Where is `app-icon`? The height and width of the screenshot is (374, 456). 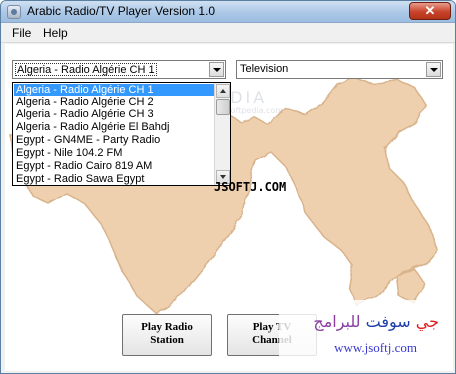
app-icon is located at coordinates (14, 12).